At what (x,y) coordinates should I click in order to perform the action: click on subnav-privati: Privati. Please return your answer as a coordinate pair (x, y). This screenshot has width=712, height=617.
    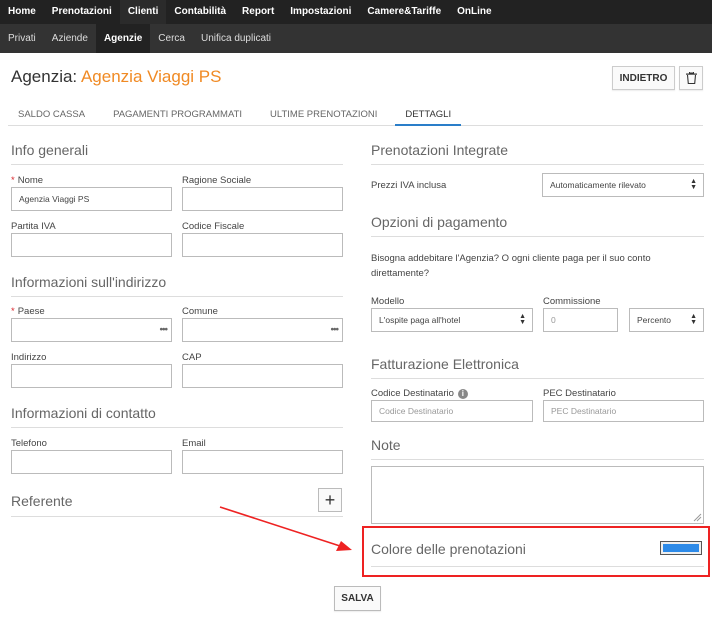
    Looking at the image, I should click on (22, 38).